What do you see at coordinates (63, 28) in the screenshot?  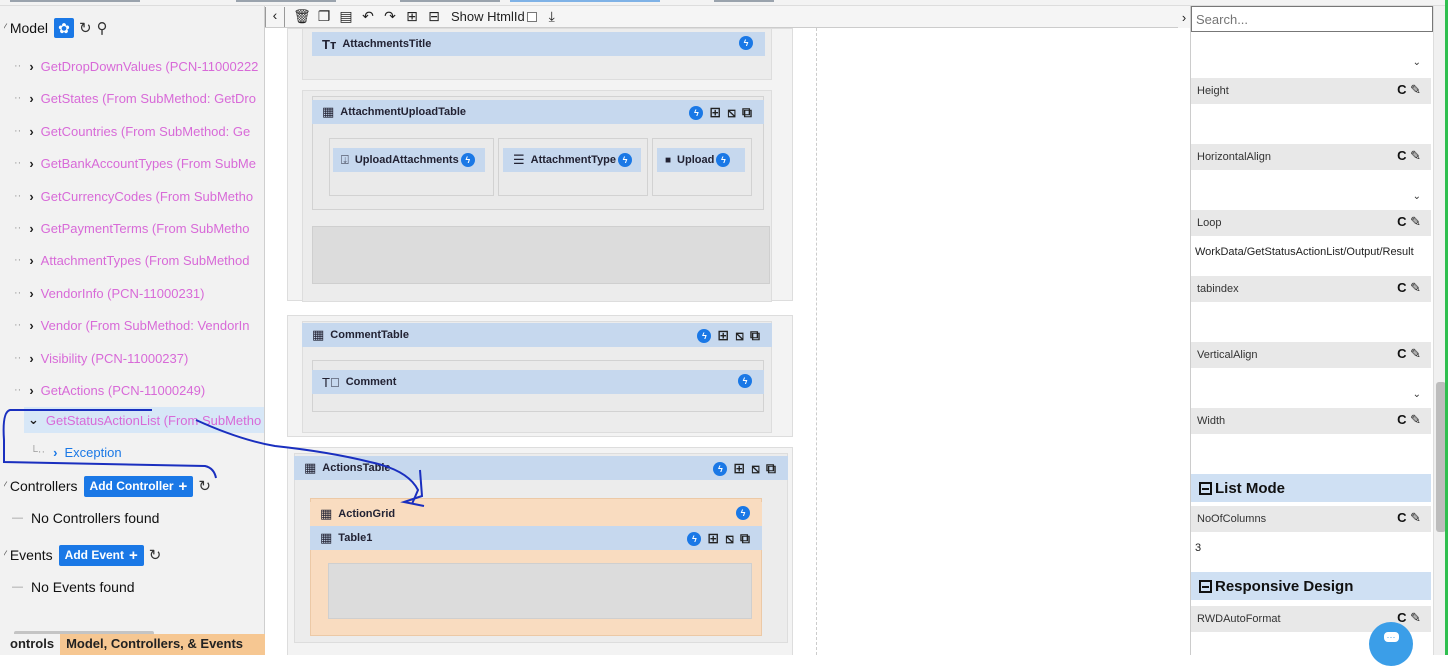 I see `gear-icon: ✿` at bounding box center [63, 28].